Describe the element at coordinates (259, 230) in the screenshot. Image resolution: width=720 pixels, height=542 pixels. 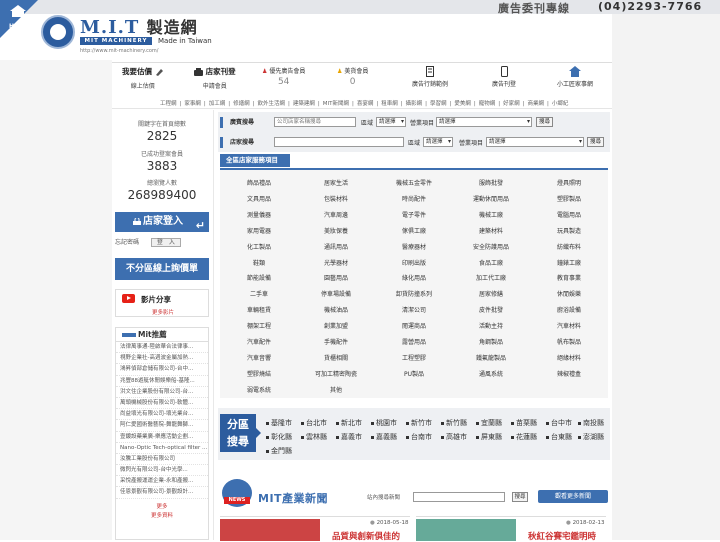
I see `service-item: 家用電器` at that location.